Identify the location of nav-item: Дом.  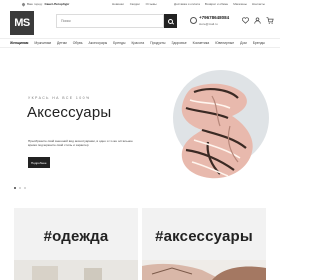
(243, 43).